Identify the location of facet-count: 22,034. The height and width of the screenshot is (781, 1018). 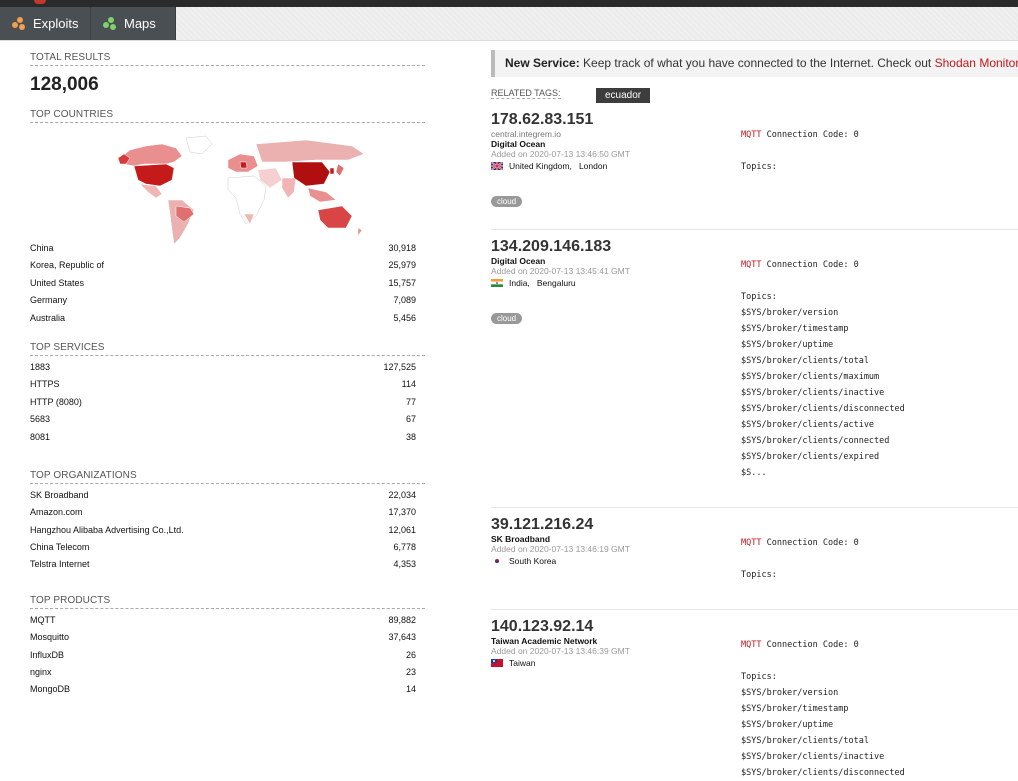
(402, 494).